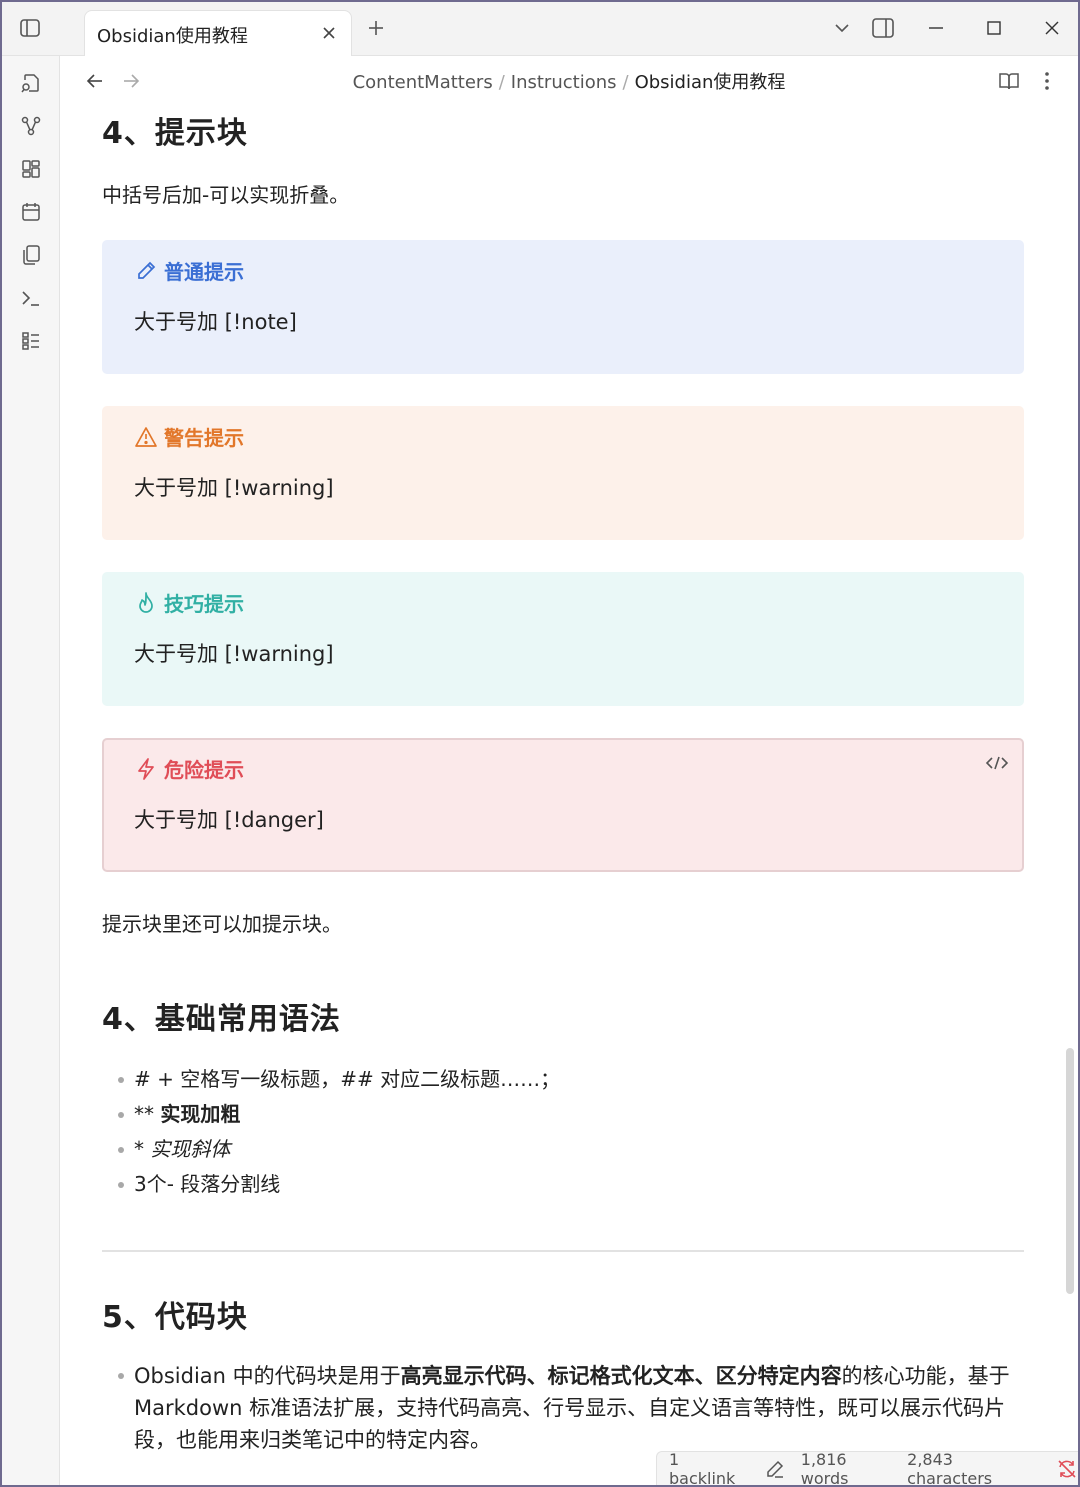 The height and width of the screenshot is (1487, 1080). Describe the element at coordinates (31, 126) in the screenshot. I see `graph-view-icon` at that location.